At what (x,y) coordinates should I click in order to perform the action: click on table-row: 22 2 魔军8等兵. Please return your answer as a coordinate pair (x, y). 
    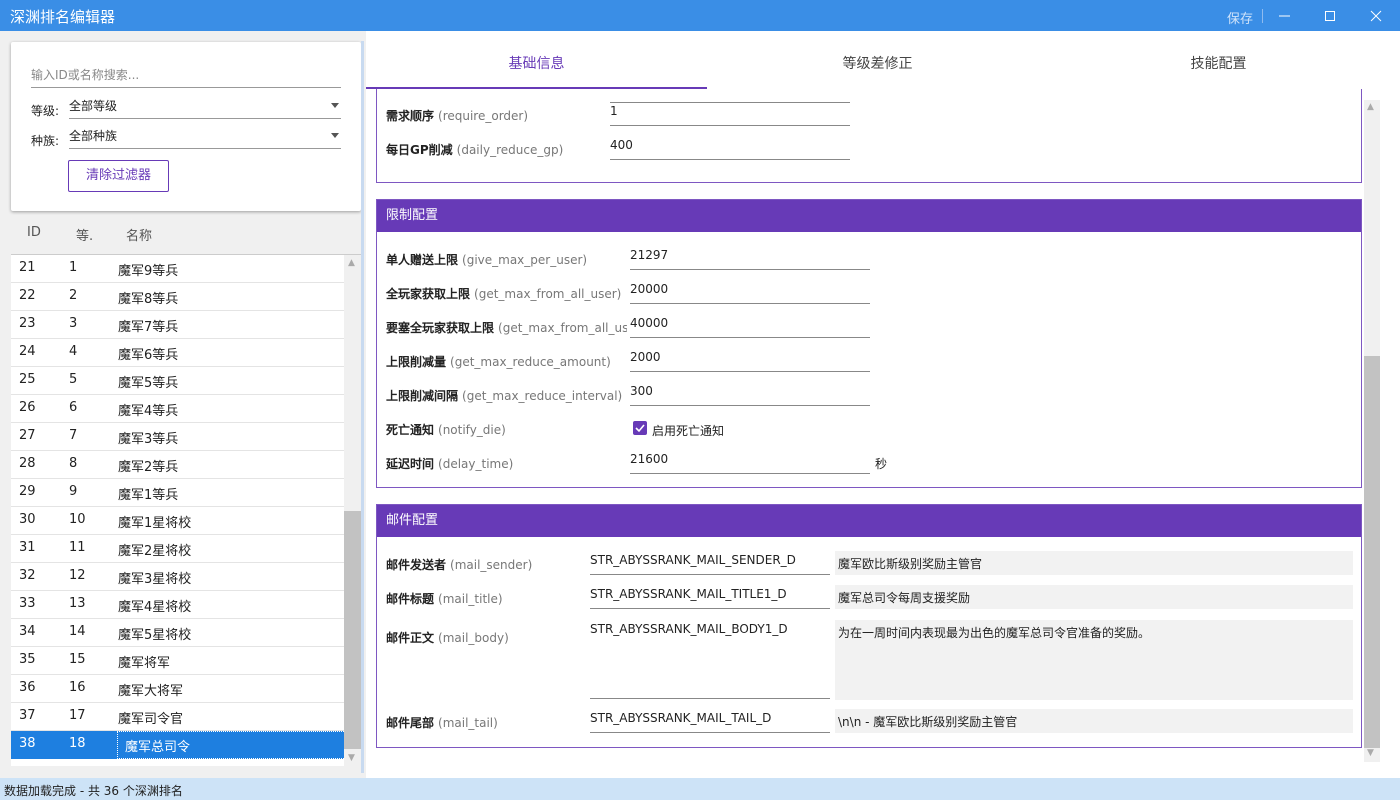
    Looking at the image, I should click on (177, 297).